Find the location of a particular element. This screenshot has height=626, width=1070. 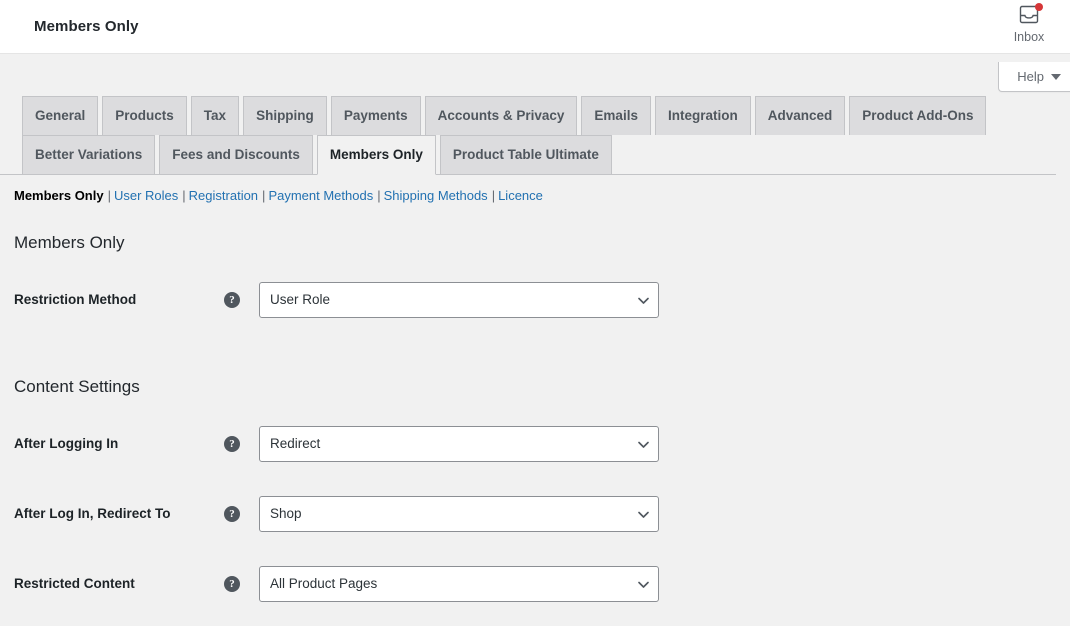

tab-integration: Integration is located at coordinates (702, 116).